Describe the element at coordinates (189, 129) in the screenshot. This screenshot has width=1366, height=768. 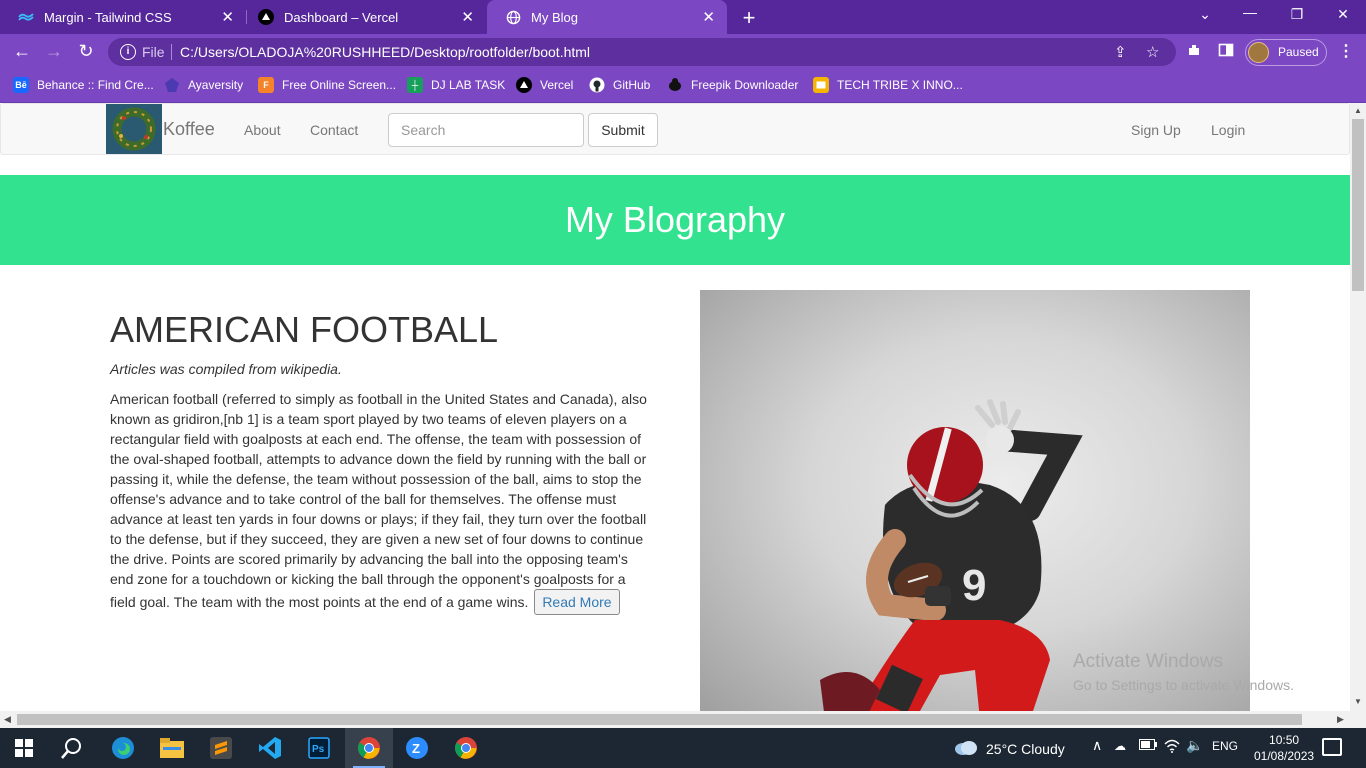
I see `brand-name: Koffee` at that location.